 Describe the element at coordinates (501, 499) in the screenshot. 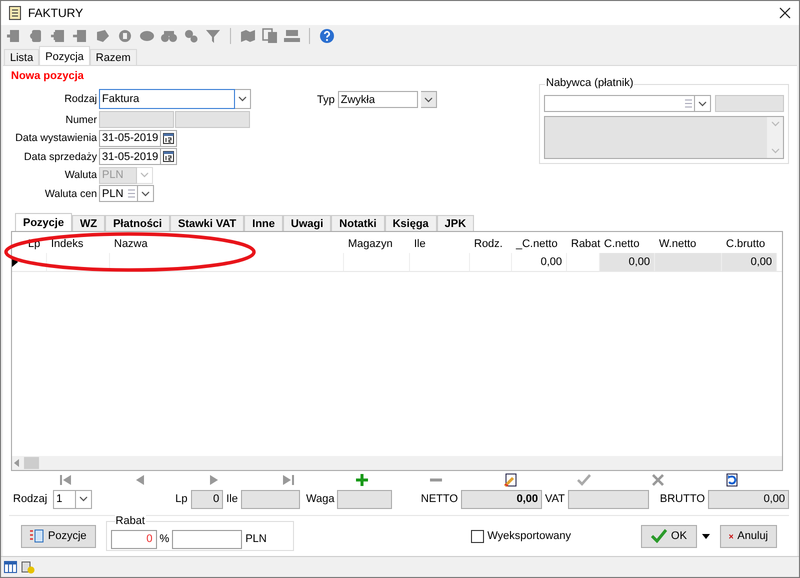

I see `net-total-field: 0,00` at that location.